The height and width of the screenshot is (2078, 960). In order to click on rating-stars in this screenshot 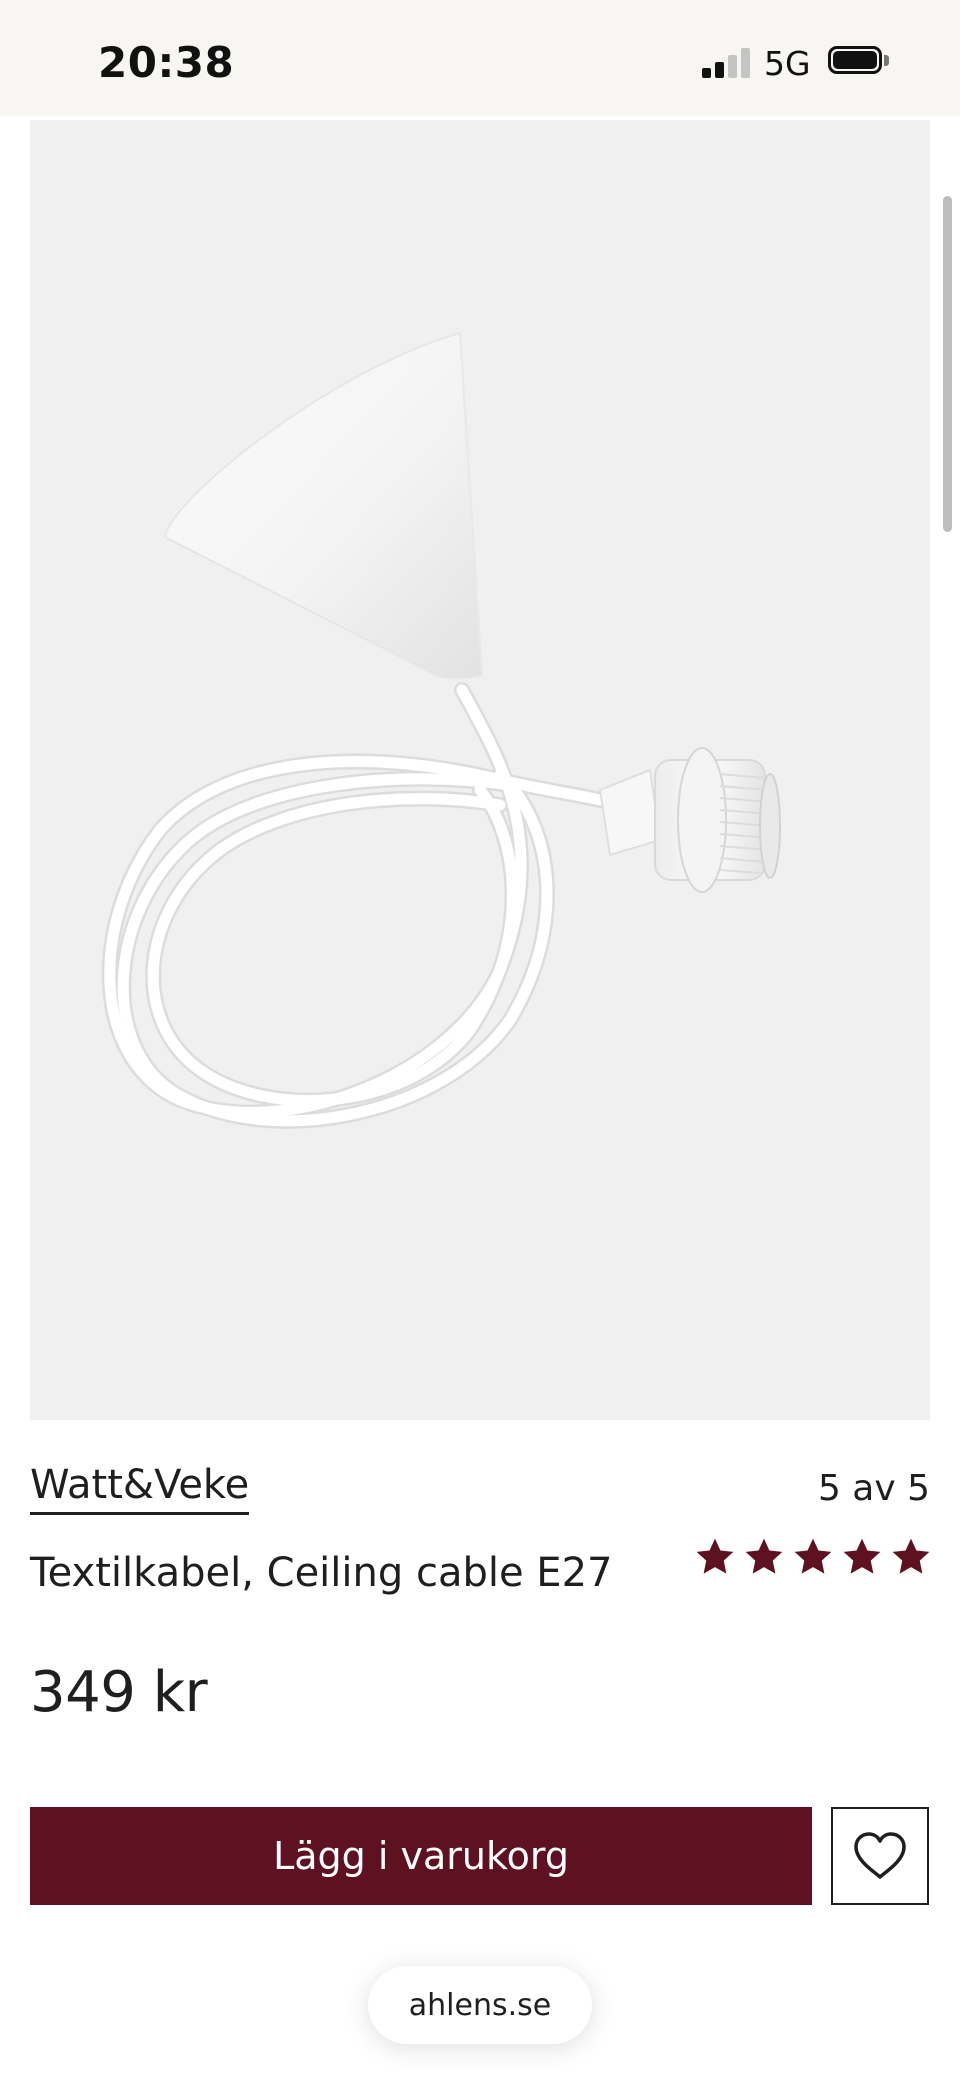, I will do `click(813, 1558)`.